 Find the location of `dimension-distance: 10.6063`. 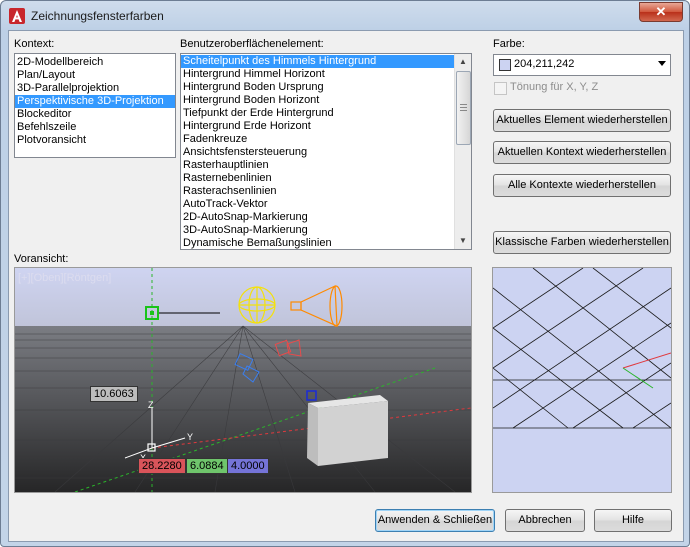

dimension-distance: 10.6063 is located at coordinates (114, 394).